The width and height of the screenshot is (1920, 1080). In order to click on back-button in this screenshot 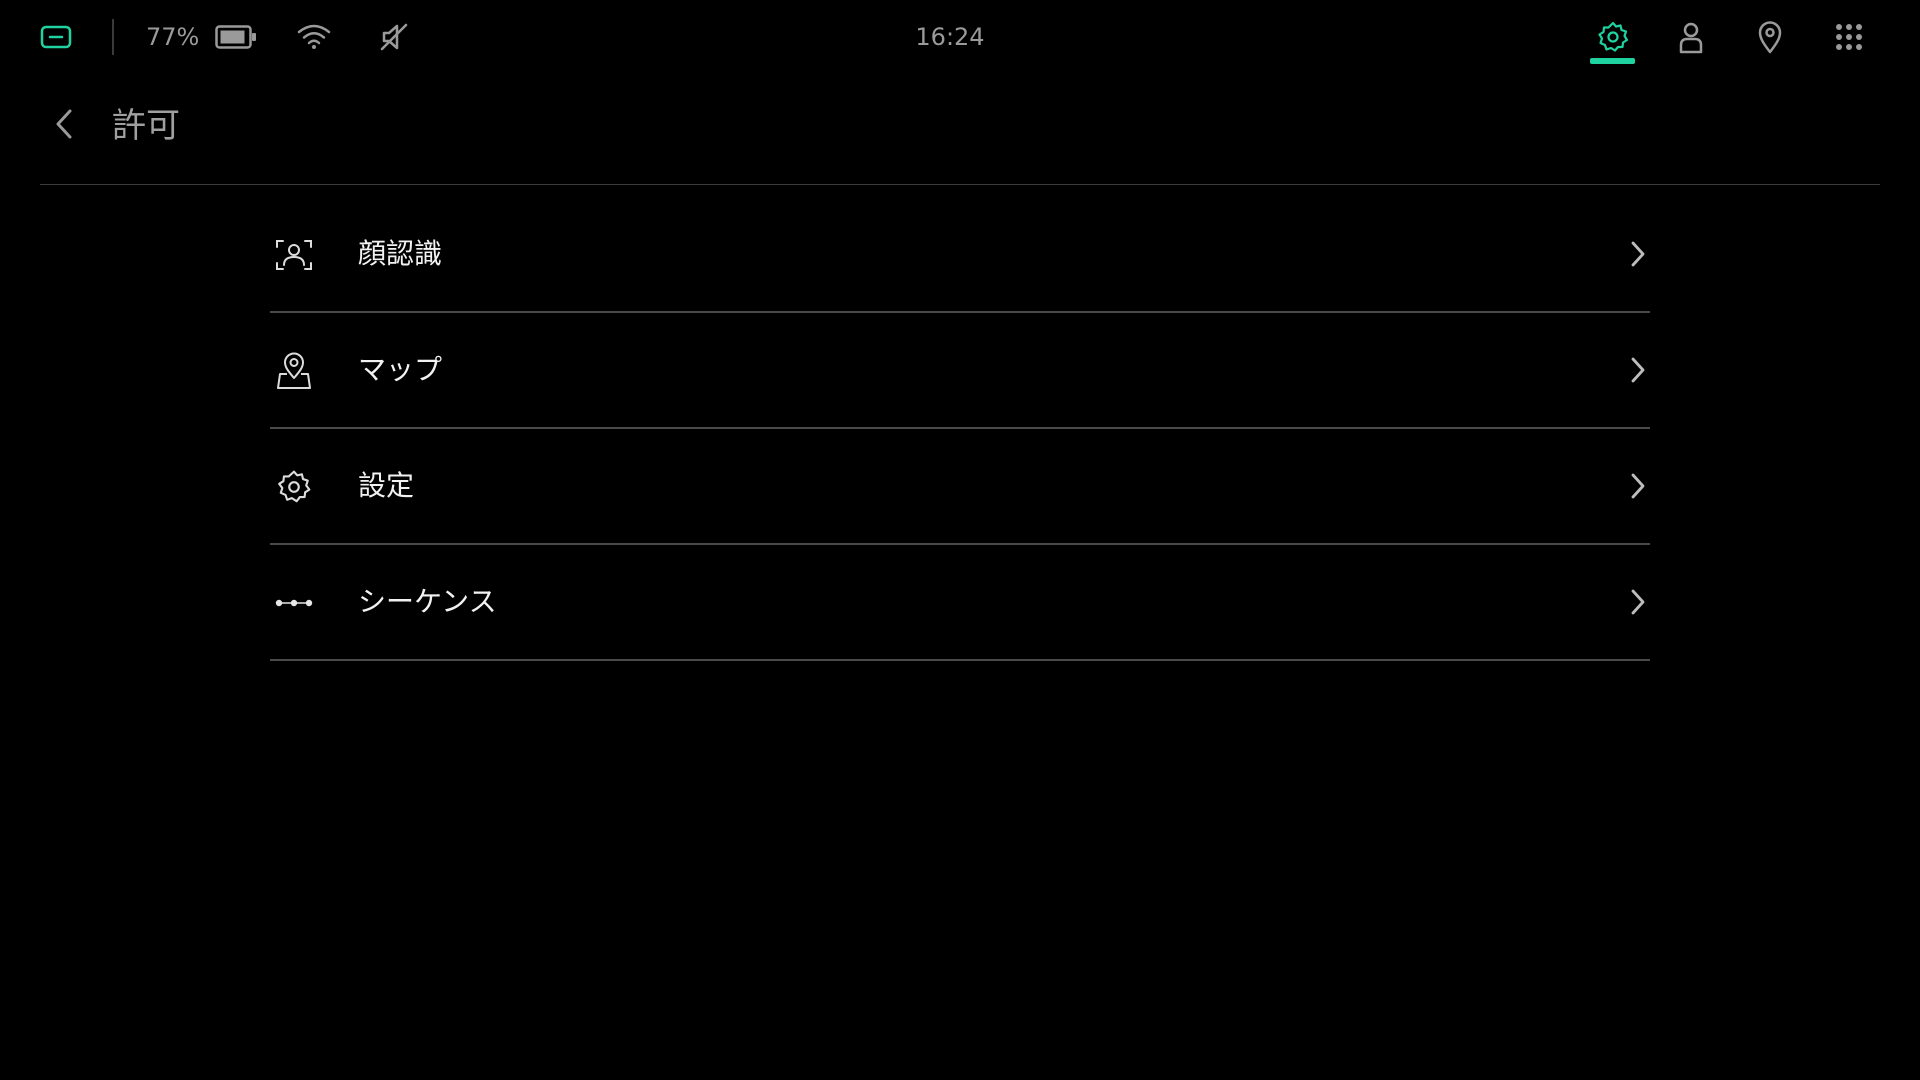, I will do `click(64, 126)`.